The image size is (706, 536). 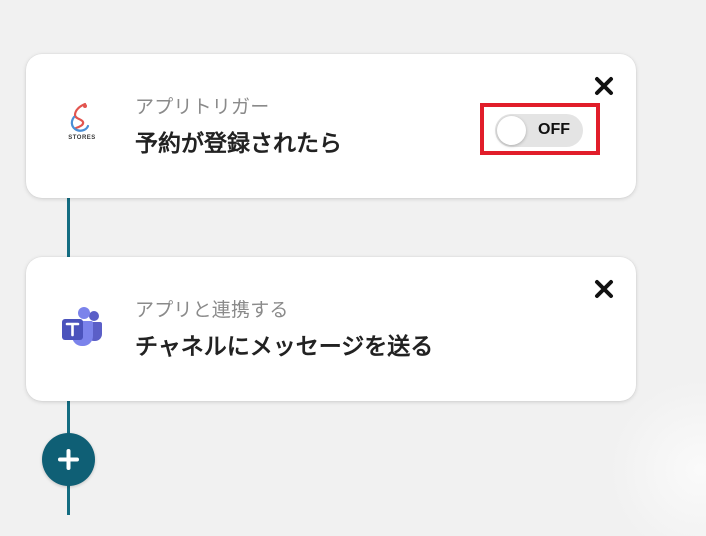 I want to click on trigger-title: 予約が登録されたら, so click(x=238, y=144).